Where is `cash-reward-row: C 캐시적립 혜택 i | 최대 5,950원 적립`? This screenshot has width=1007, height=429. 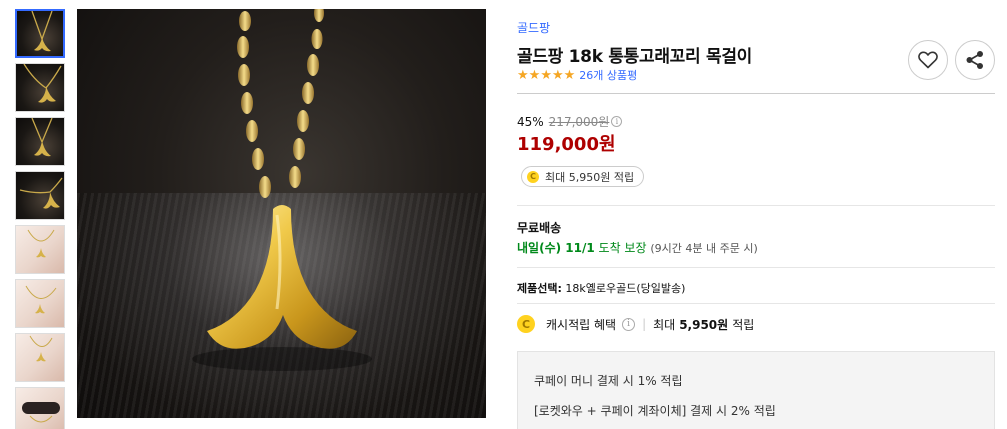 cash-reward-row: C 캐시적립 혜택 i | 최대 5,950원 적립 is located at coordinates (635, 324).